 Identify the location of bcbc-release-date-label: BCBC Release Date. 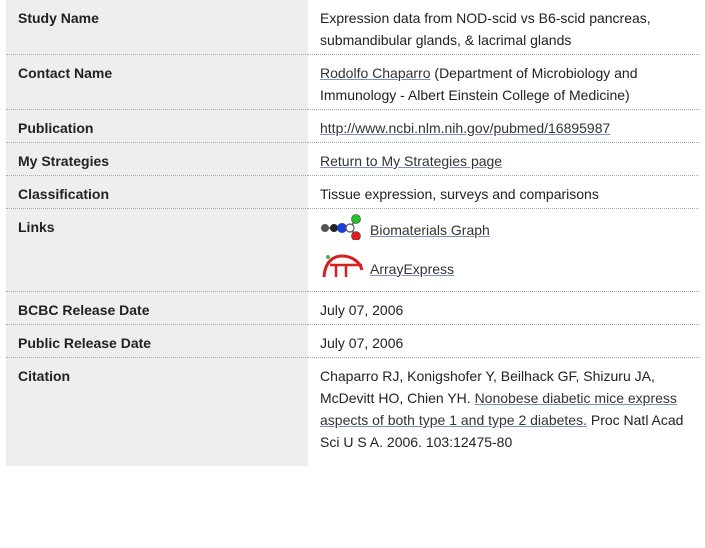
(157, 308).